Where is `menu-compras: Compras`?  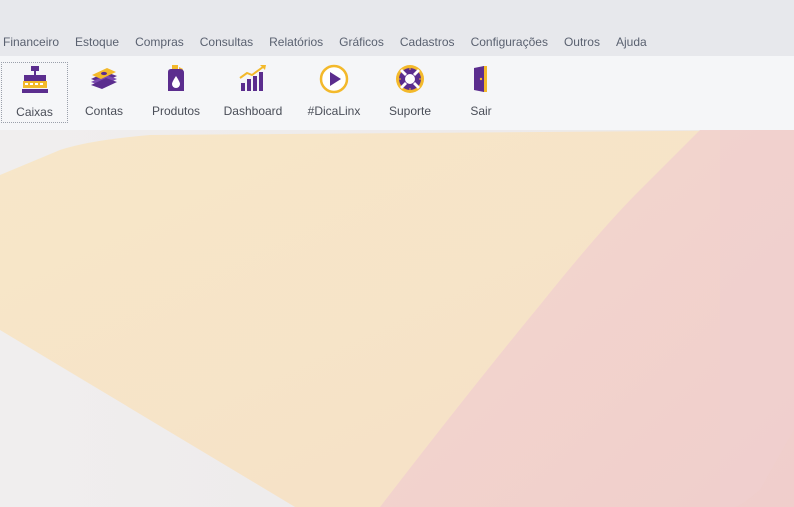
menu-compras: Compras is located at coordinates (159, 42).